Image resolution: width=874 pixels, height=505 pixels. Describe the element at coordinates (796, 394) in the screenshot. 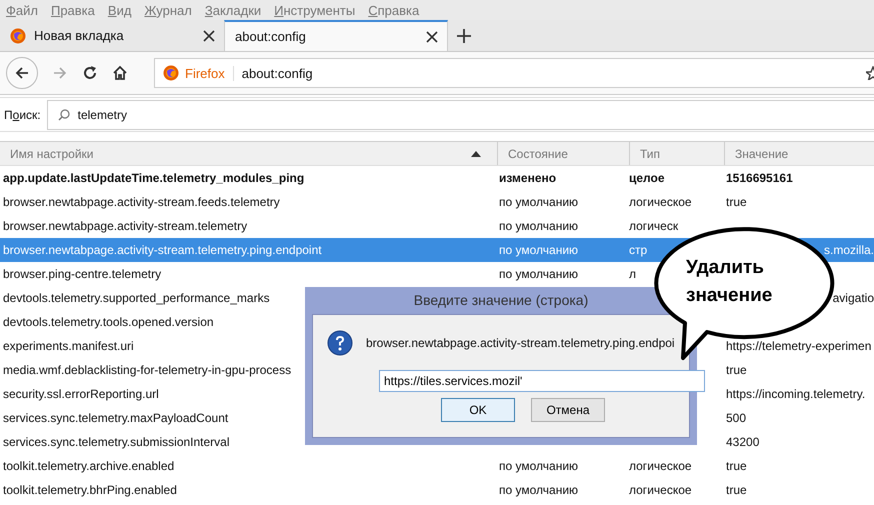

I see `table-cell: https://incoming.telemetry.` at that location.